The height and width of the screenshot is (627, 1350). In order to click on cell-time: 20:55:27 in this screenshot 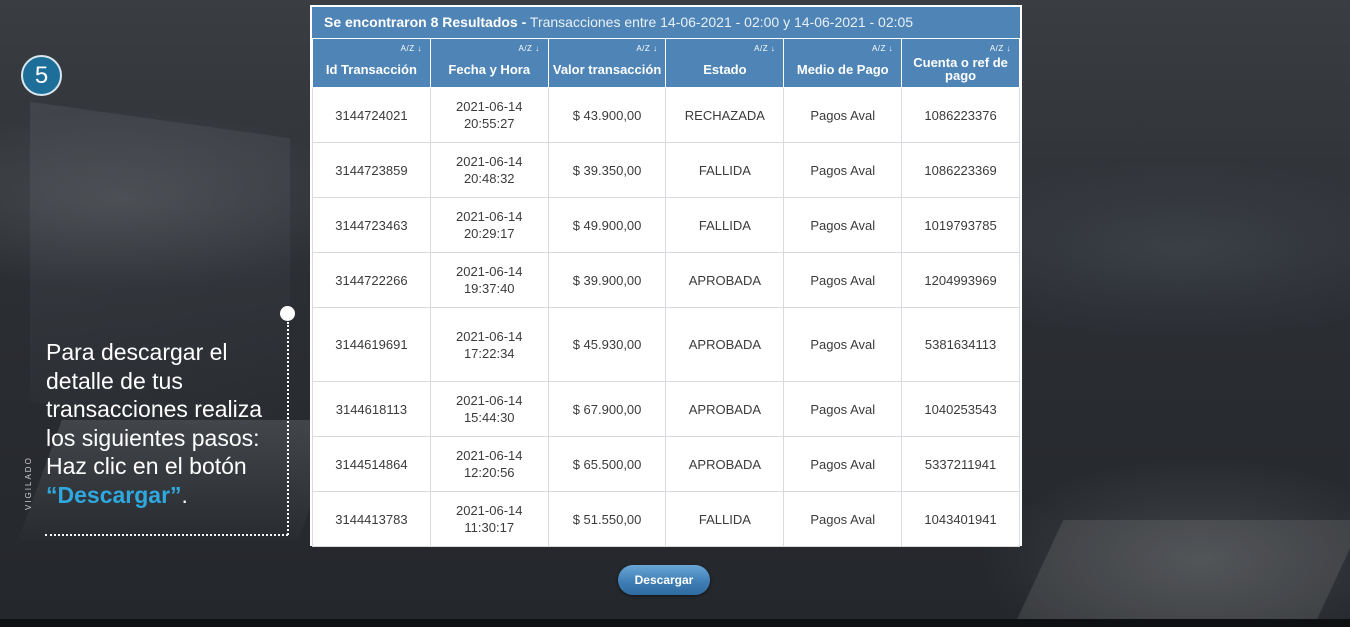, I will do `click(489, 123)`.